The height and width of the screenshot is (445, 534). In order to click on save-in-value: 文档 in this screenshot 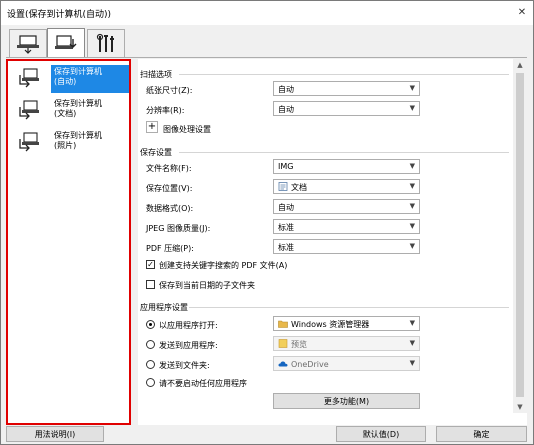, I will do `click(299, 187)`.